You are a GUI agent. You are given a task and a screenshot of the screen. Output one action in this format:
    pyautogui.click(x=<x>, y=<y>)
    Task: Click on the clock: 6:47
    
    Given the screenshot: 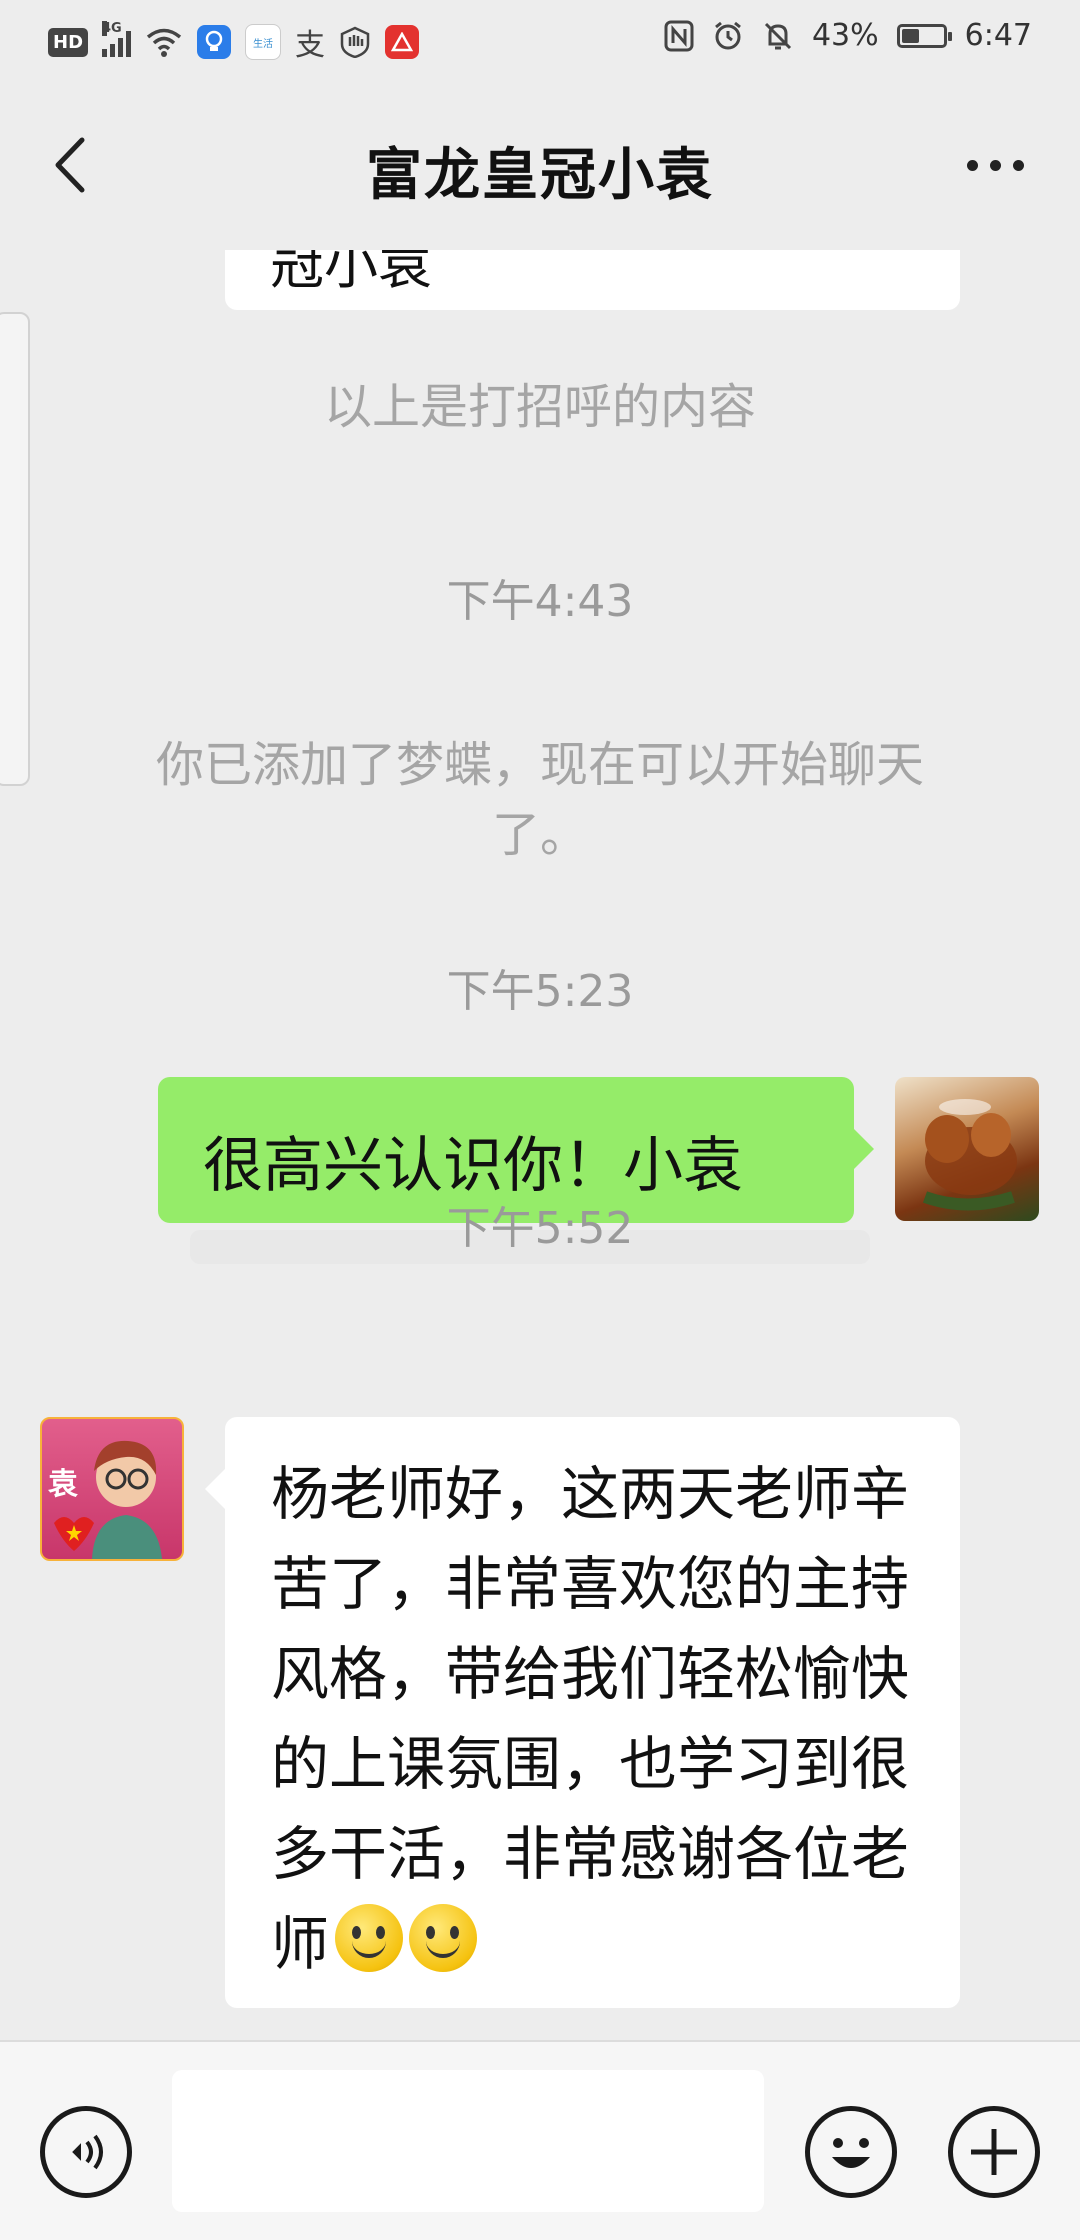 What is the action you would take?
    pyautogui.click(x=998, y=35)
    